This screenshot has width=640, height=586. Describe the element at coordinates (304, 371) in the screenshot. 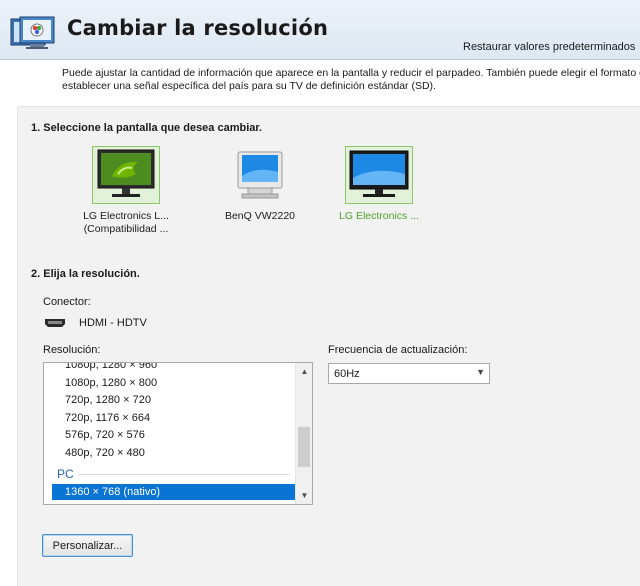

I see `scroll-up-icon: ▲` at that location.